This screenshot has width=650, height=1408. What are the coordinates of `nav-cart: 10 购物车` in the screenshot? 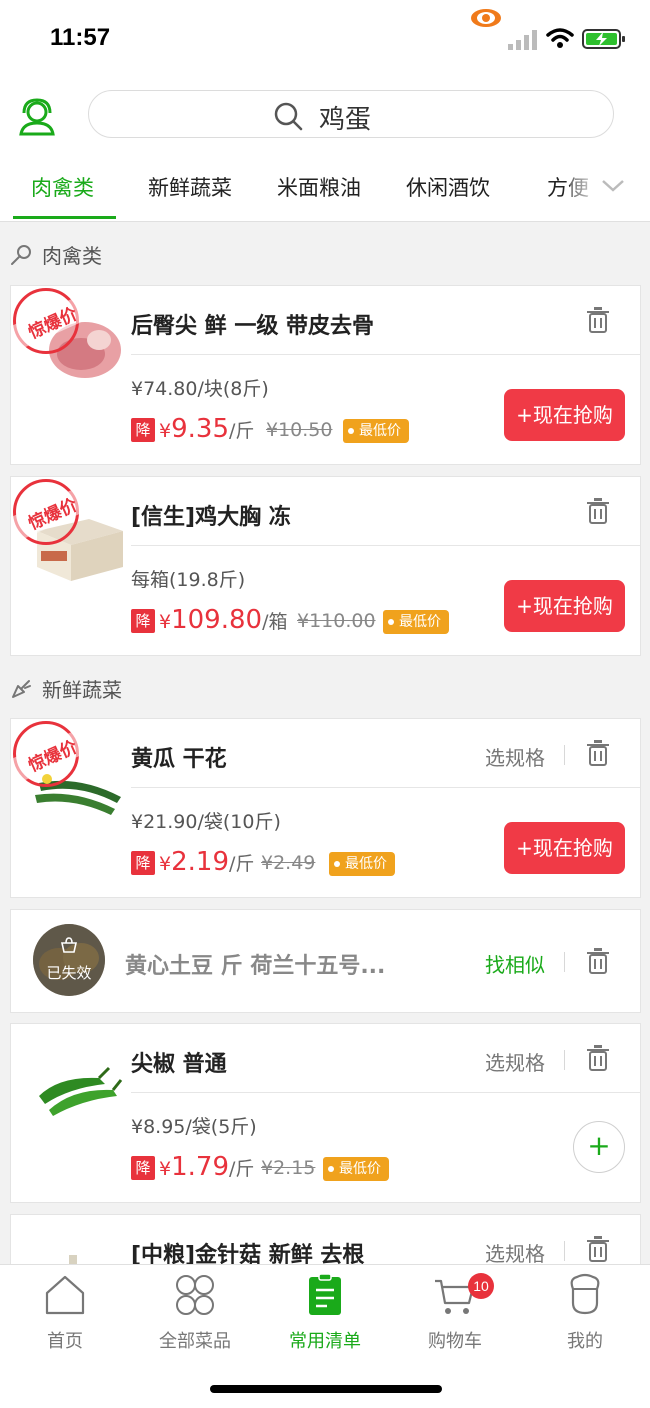 It's located at (455, 1312).